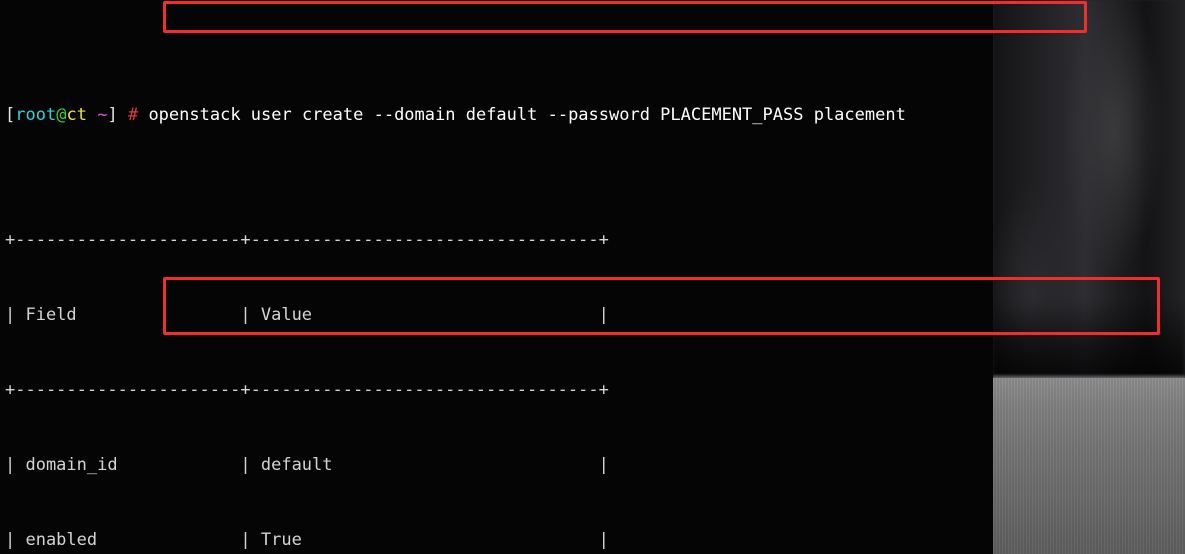  I want to click on prompt-user: root, so click(36, 115).